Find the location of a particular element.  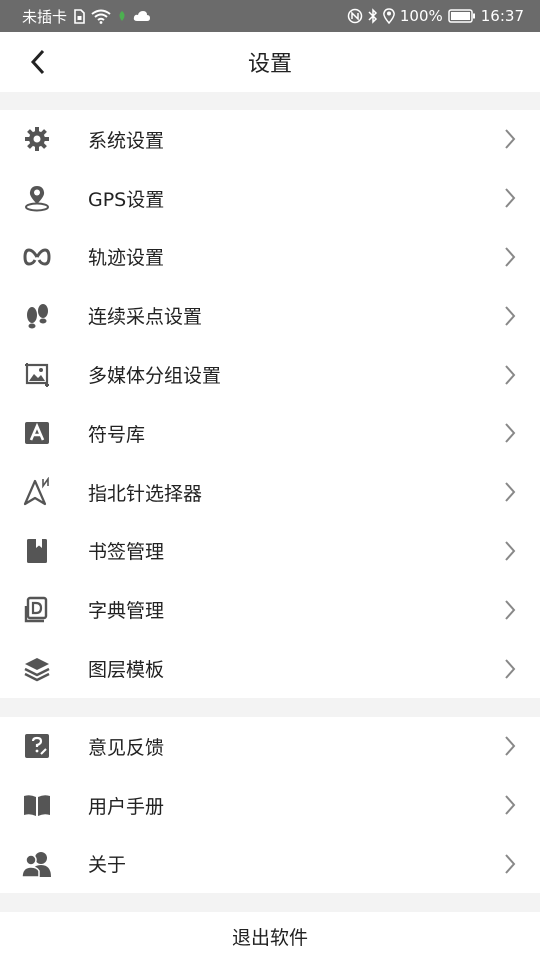

feedback-icon is located at coordinates (37, 746).